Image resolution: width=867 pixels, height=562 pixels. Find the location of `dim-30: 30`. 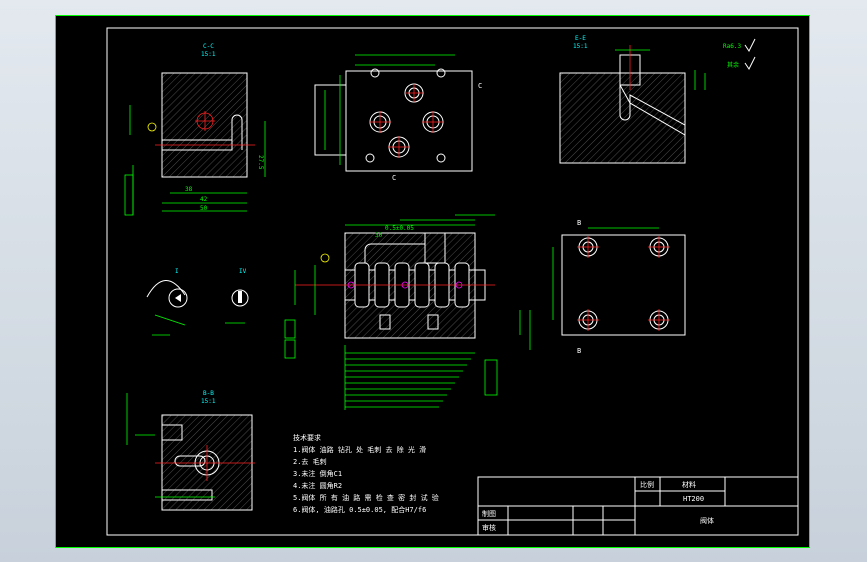

dim-30: 30 is located at coordinates (379, 235).